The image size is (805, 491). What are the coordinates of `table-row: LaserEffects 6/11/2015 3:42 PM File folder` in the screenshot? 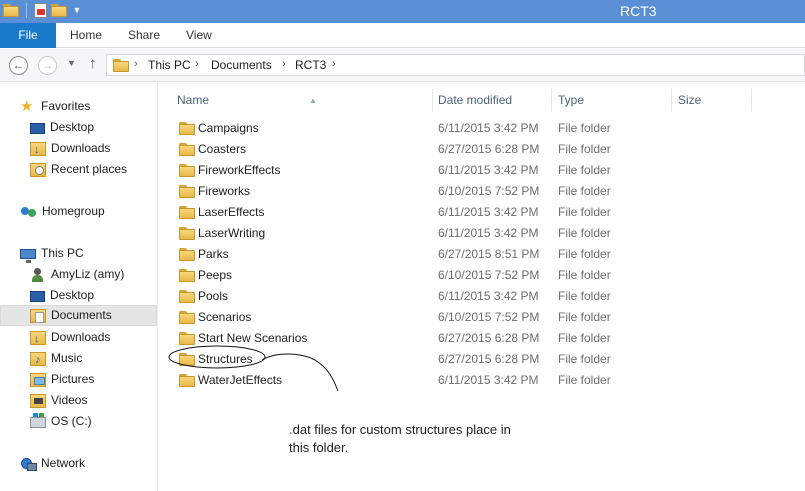 It's located at (458, 212).